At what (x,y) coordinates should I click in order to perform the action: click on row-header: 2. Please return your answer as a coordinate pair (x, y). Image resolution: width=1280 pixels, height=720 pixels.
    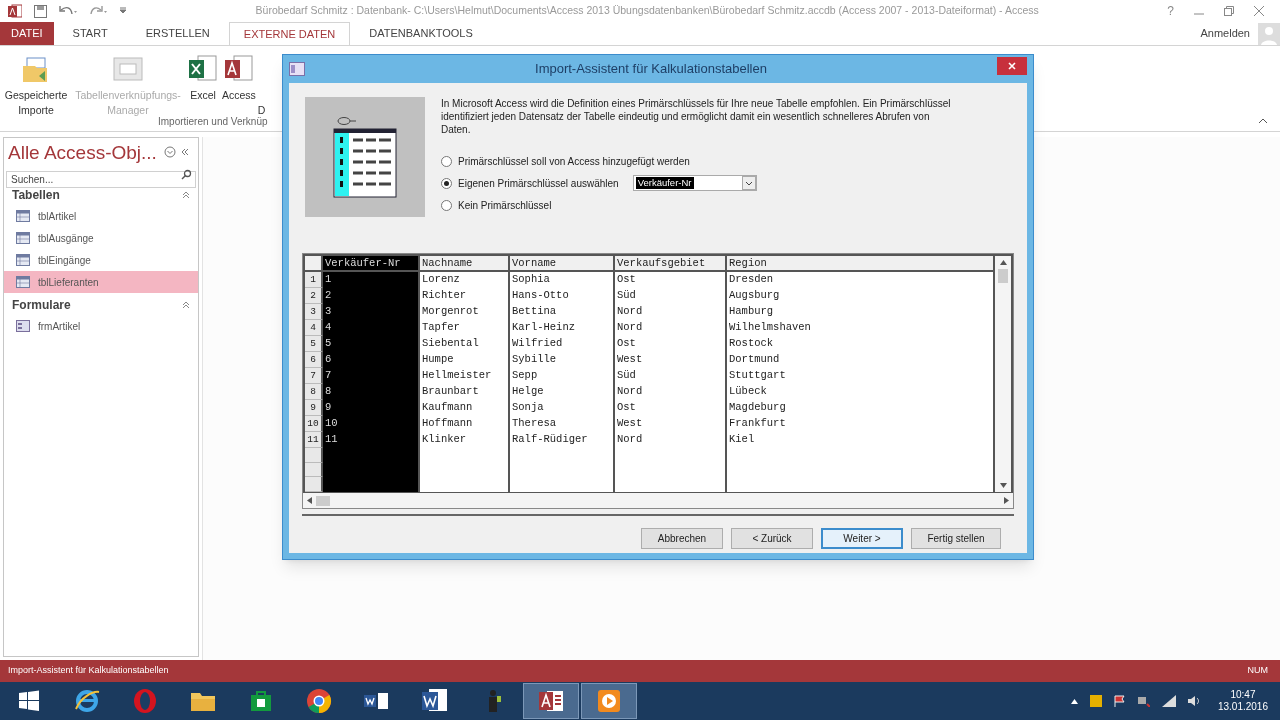
    Looking at the image, I should click on (314, 296).